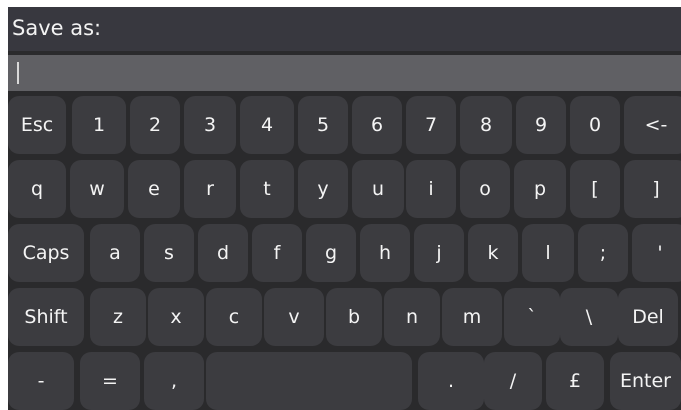 This screenshot has width=681, height=410. What do you see at coordinates (603, 253) in the screenshot?
I see `key-semicolon: ;` at bounding box center [603, 253].